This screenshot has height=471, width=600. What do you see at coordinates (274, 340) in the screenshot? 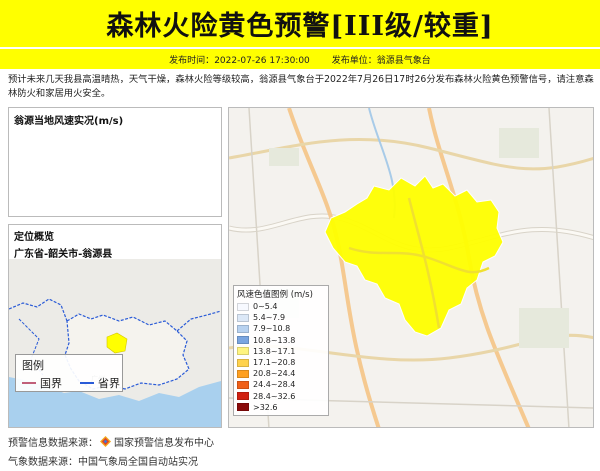
I see `wind-legend-label: 10.8~13.8` at bounding box center [274, 340].